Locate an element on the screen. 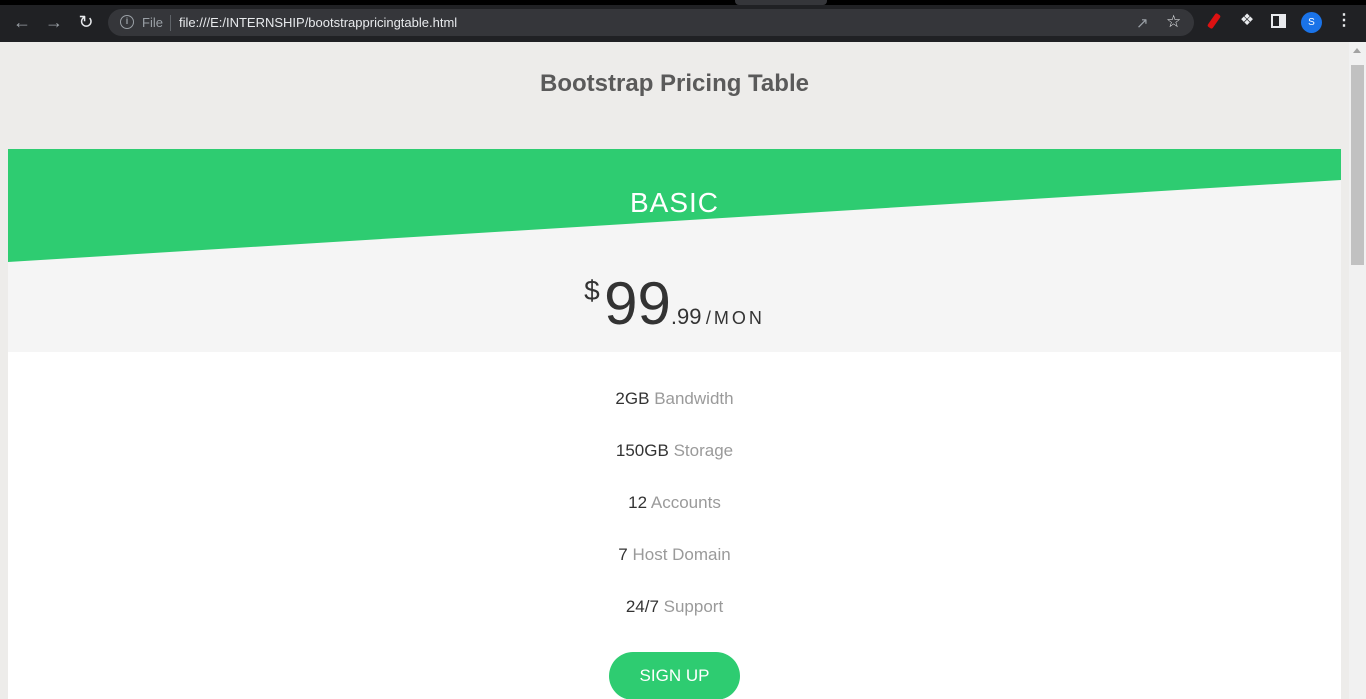 The image size is (1366, 699). share-icon: ↗ is located at coordinates (1142, 23).